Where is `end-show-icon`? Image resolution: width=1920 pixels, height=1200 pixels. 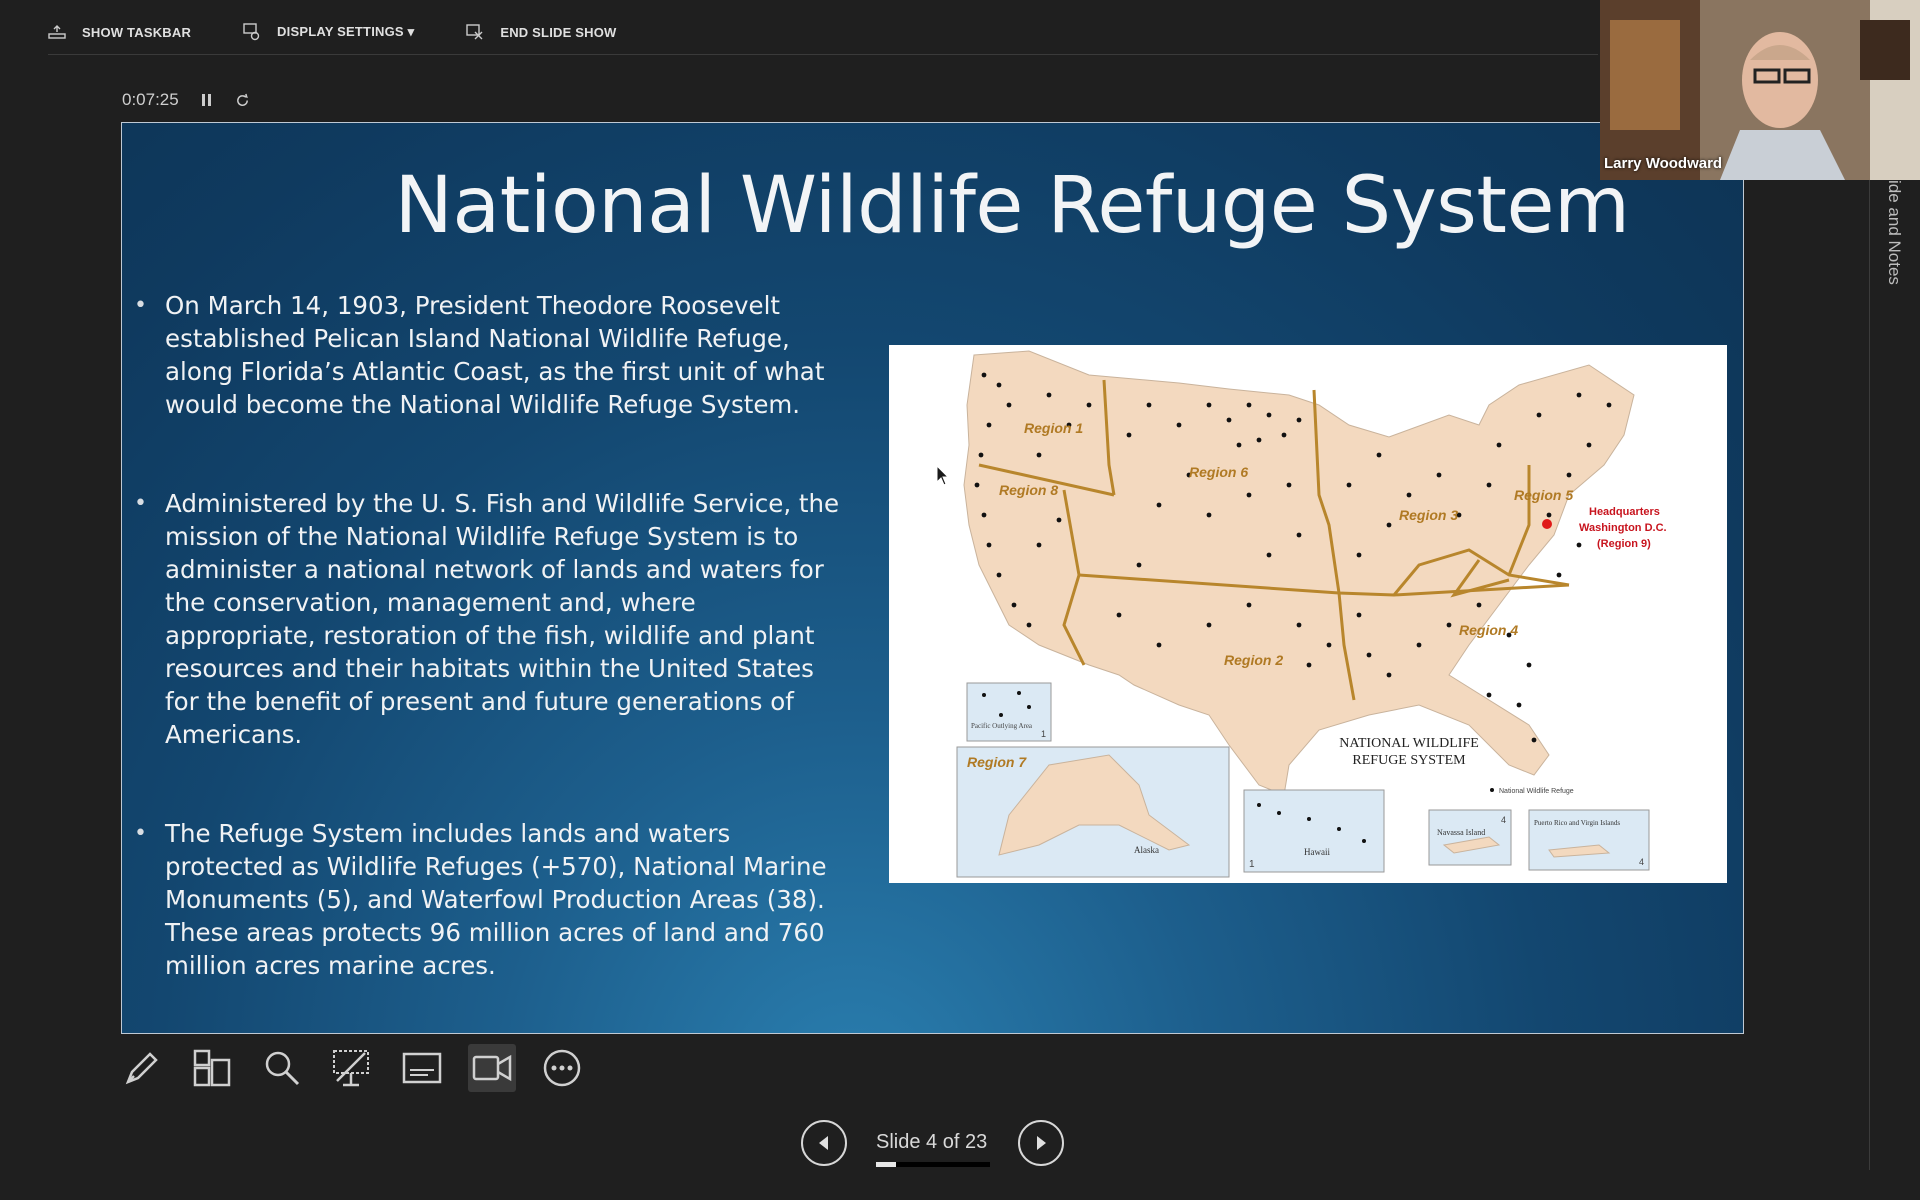
end-show-icon is located at coordinates (474, 32).